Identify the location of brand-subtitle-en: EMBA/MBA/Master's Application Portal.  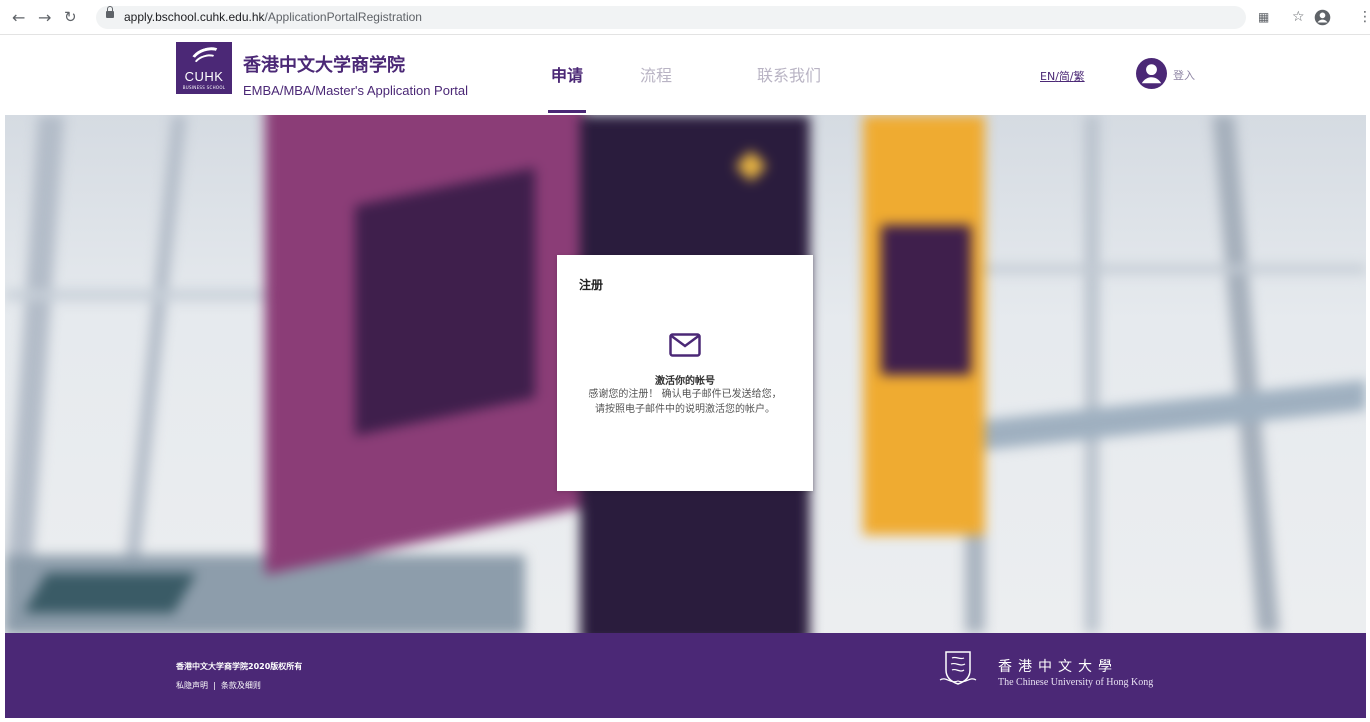
(356, 90).